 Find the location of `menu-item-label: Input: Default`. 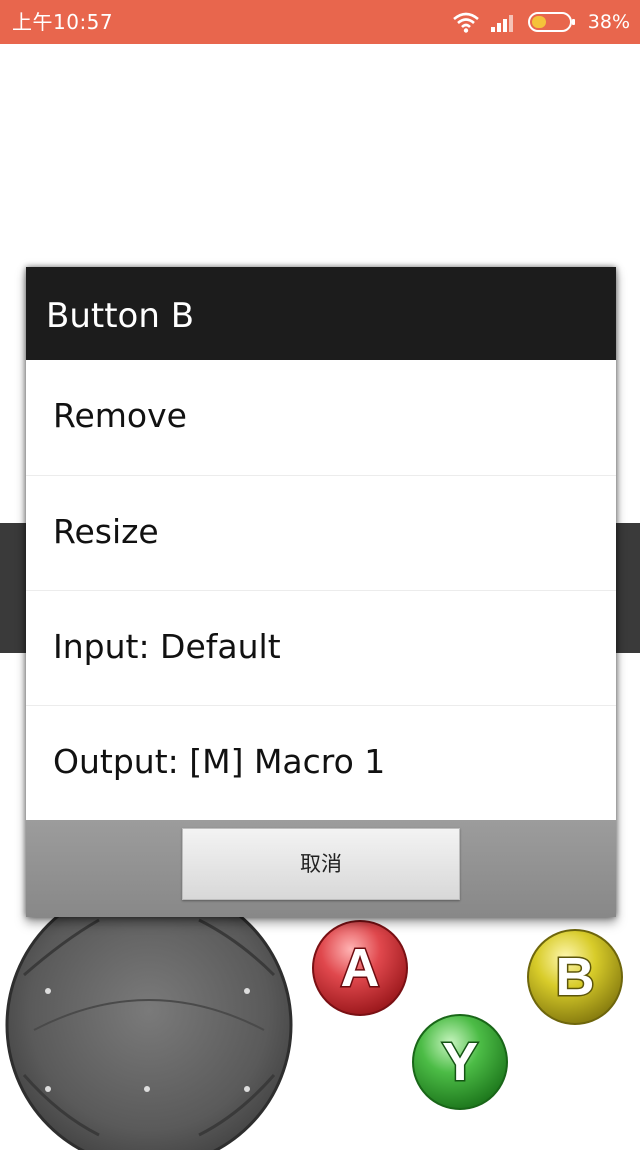

menu-item-label: Input: Default is located at coordinates (167, 646).